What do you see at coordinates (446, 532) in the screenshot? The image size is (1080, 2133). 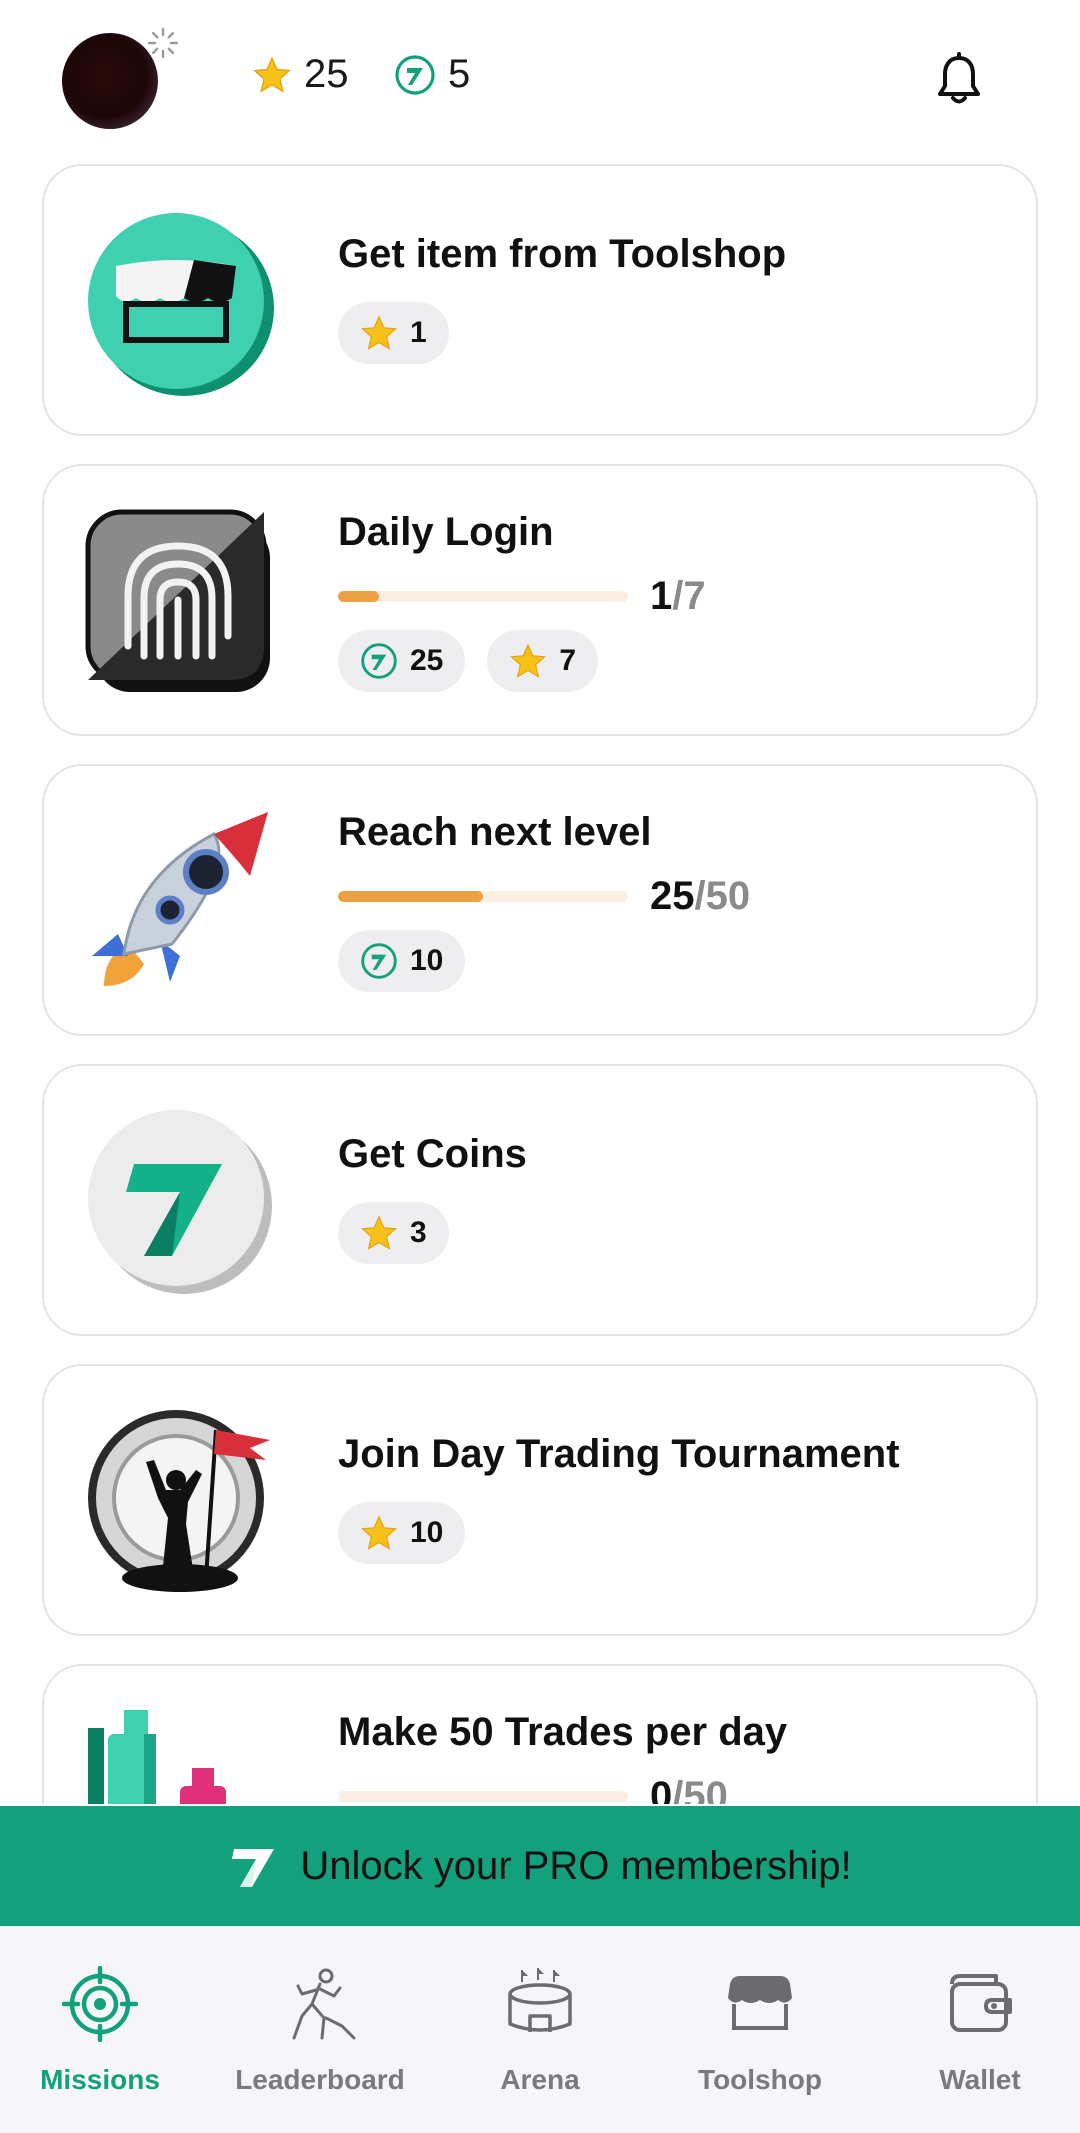 I see `mission-title: Daily Login` at bounding box center [446, 532].